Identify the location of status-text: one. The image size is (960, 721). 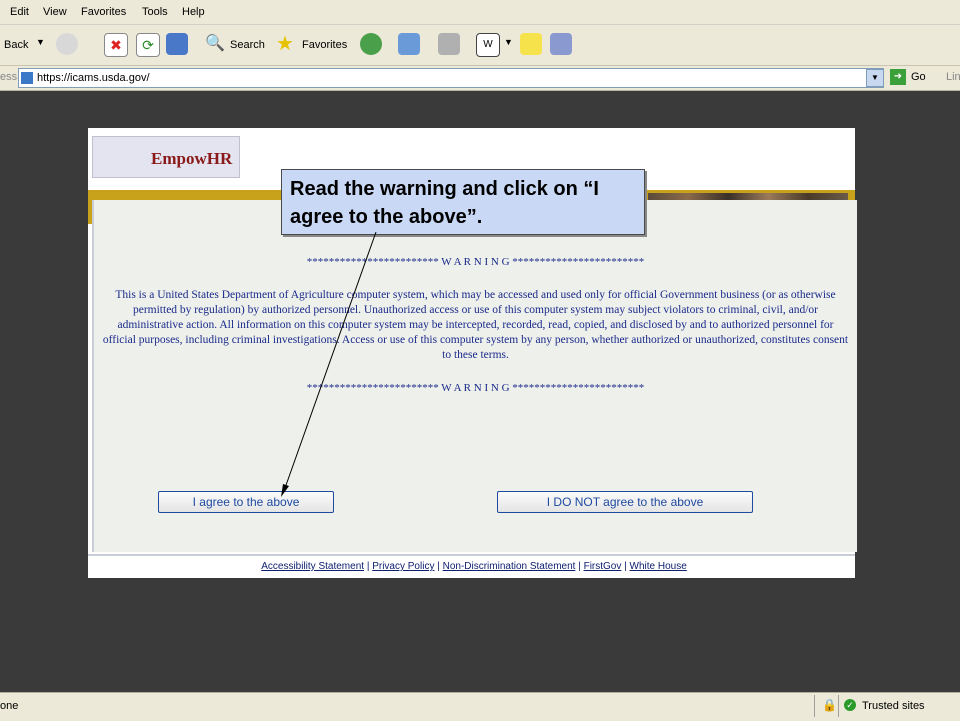
(9, 706).